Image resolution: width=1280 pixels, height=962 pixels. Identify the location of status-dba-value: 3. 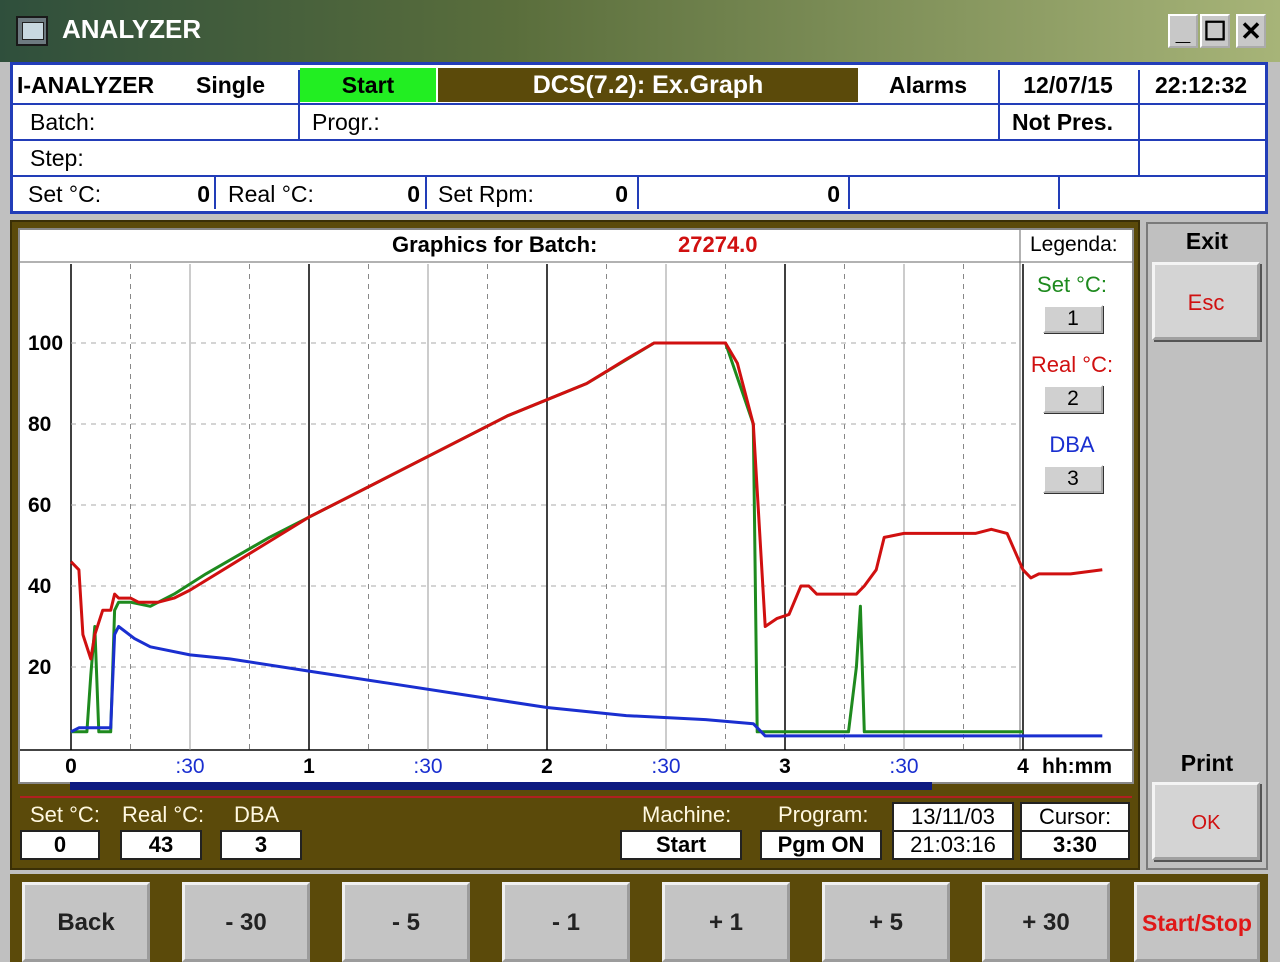
(261, 845).